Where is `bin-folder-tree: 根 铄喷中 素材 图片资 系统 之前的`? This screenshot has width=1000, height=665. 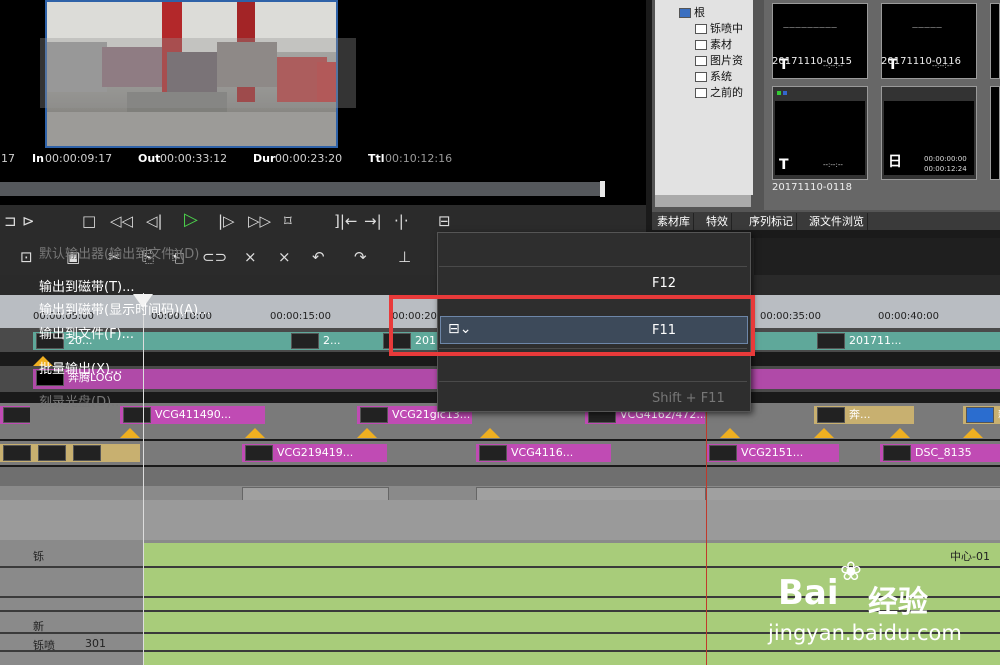 bin-folder-tree: 根 铄喷中 素材 图片资 系统 之前的 is located at coordinates (704, 97).